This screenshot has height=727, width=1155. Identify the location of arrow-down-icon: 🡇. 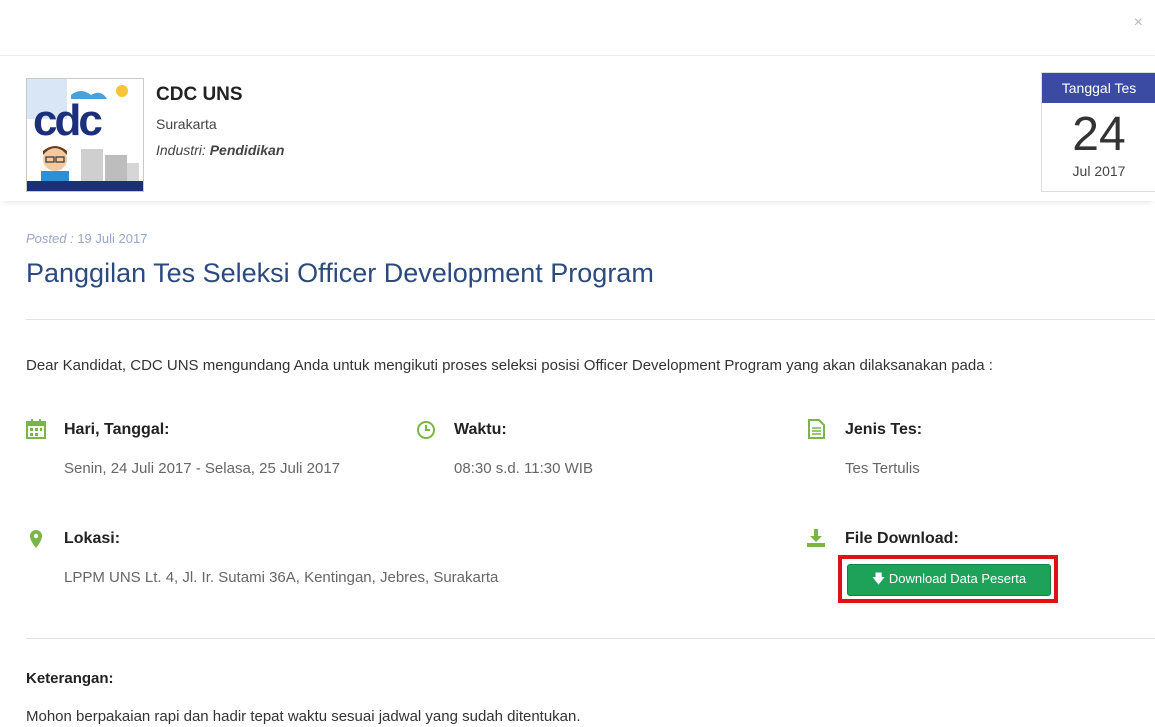
(878, 578).